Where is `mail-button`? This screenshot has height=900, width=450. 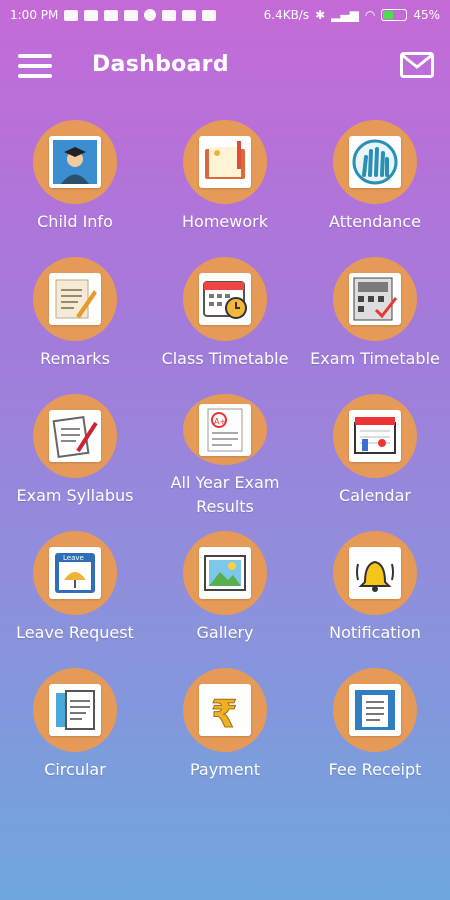 mail-button is located at coordinates (417, 65).